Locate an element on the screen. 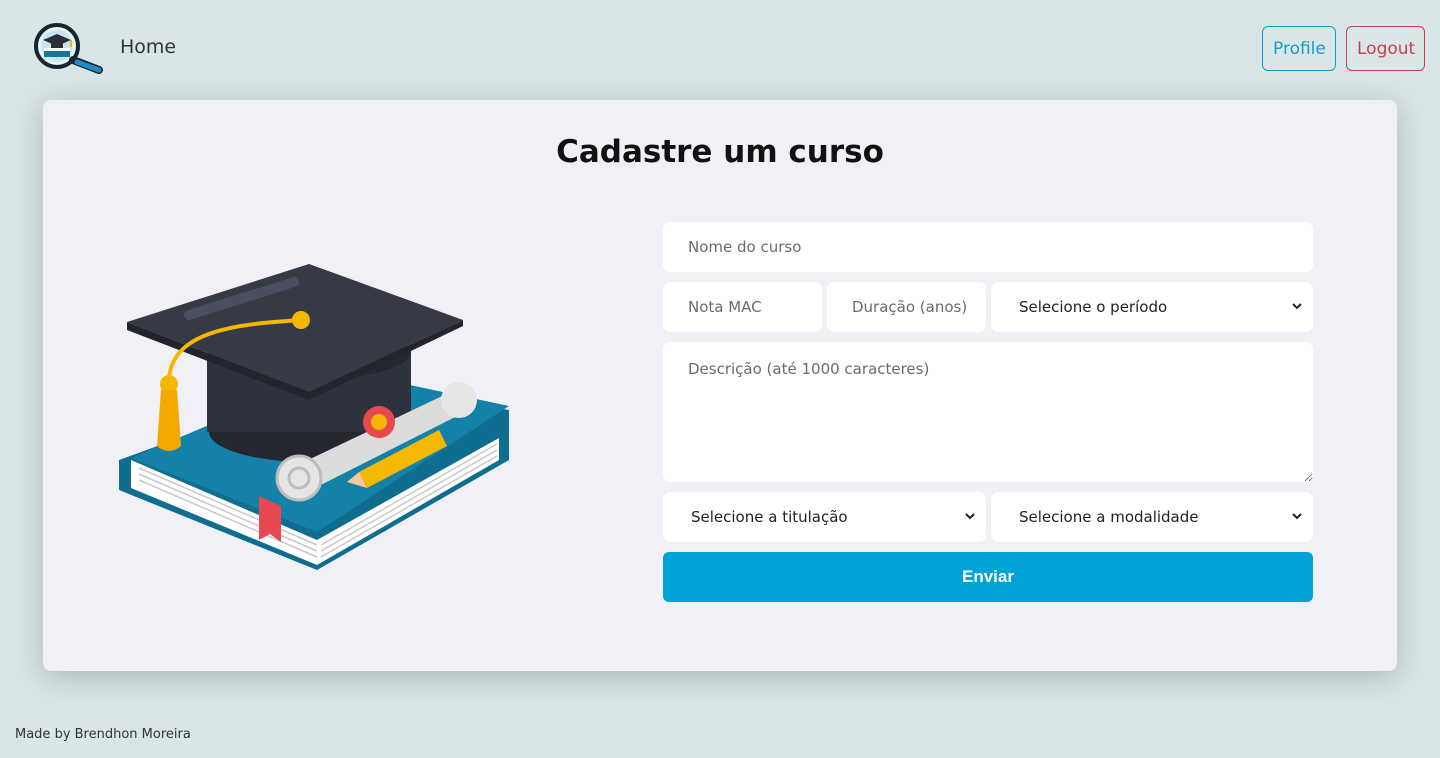 The height and width of the screenshot is (758, 1440). page-title: Cadastre um curso is located at coordinates (720, 152).